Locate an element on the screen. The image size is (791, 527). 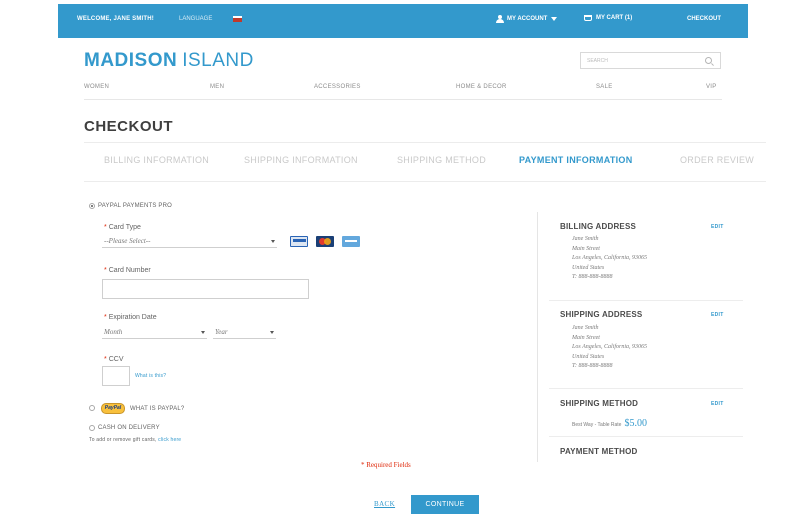
shipping-method-summary: Best Way - Table Rate $5.00 is located at coordinates (609, 423).